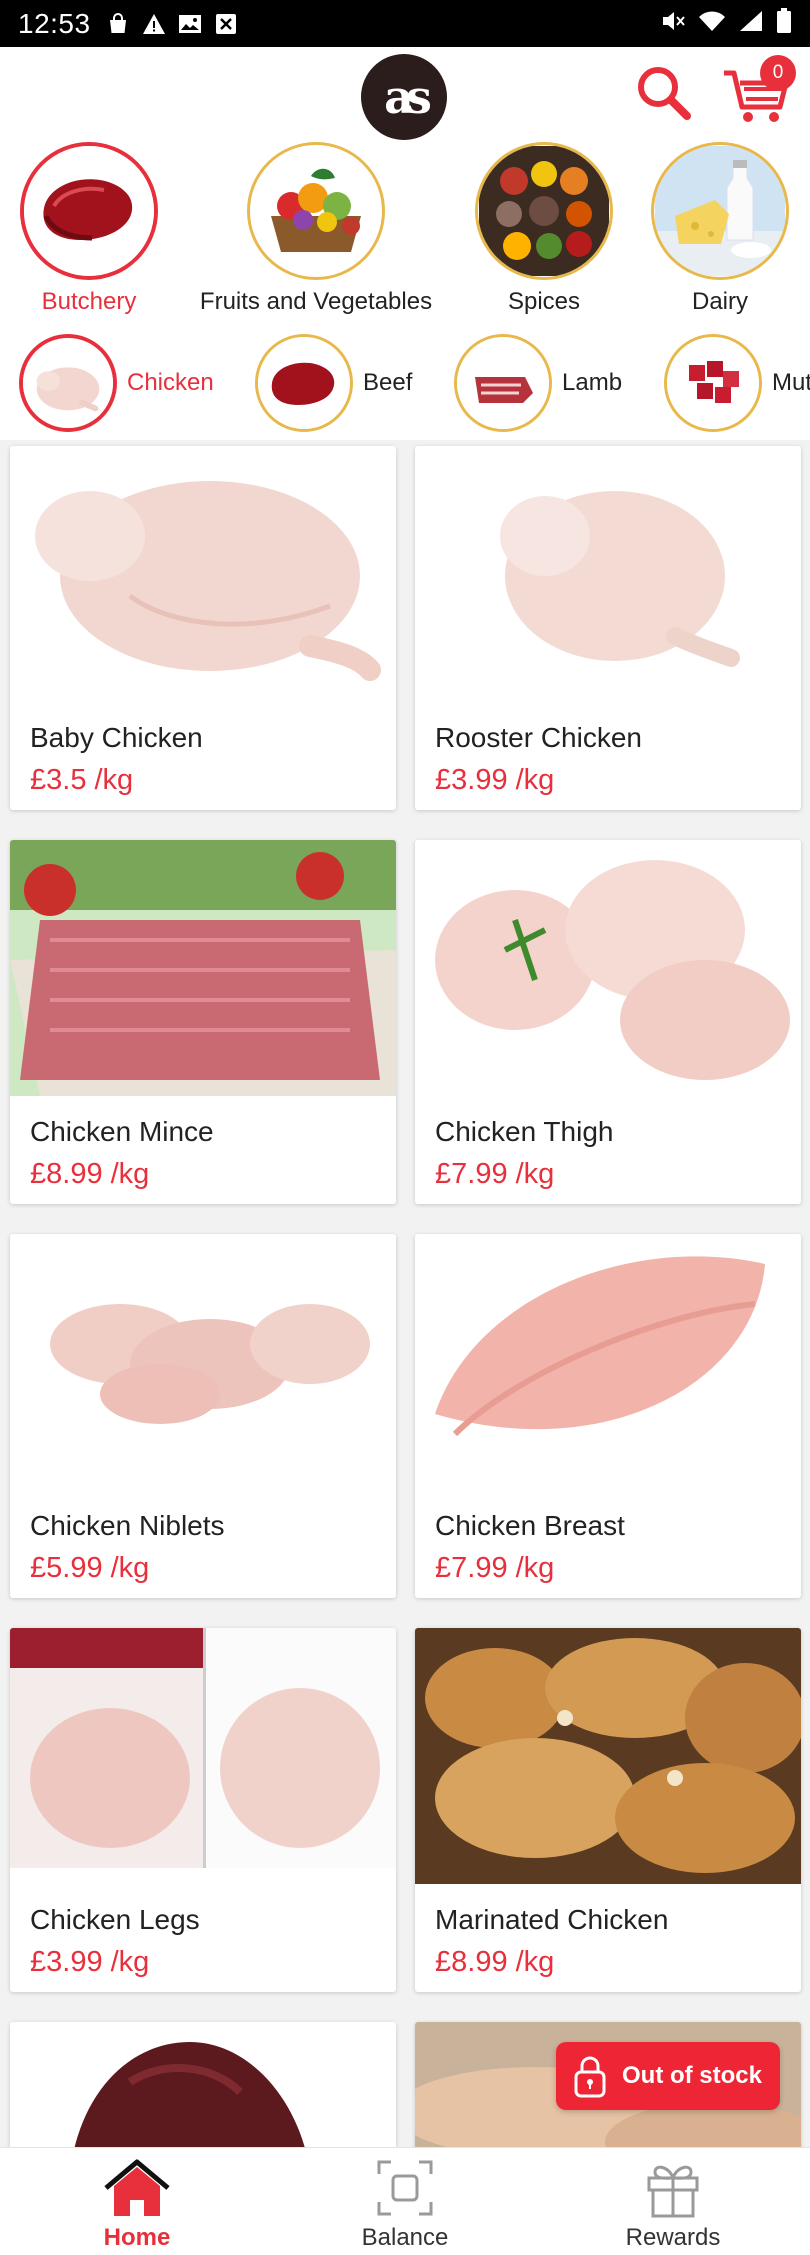 Image resolution: width=810 pixels, height=2255 pixels. I want to click on nav-home: Home, so click(137, 2204).